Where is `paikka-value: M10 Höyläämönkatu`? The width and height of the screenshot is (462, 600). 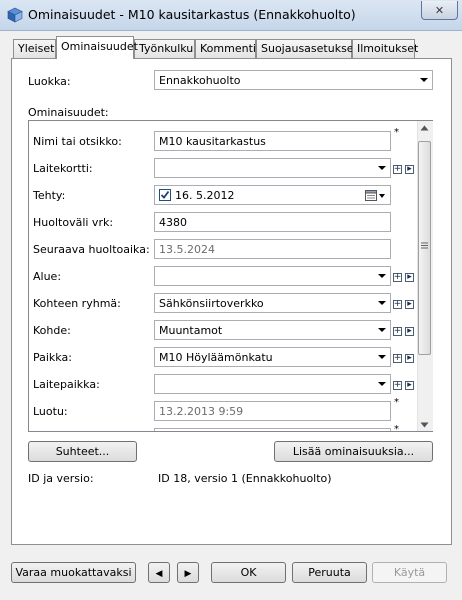
paikka-value: M10 Höyläämönkatu is located at coordinates (216, 357).